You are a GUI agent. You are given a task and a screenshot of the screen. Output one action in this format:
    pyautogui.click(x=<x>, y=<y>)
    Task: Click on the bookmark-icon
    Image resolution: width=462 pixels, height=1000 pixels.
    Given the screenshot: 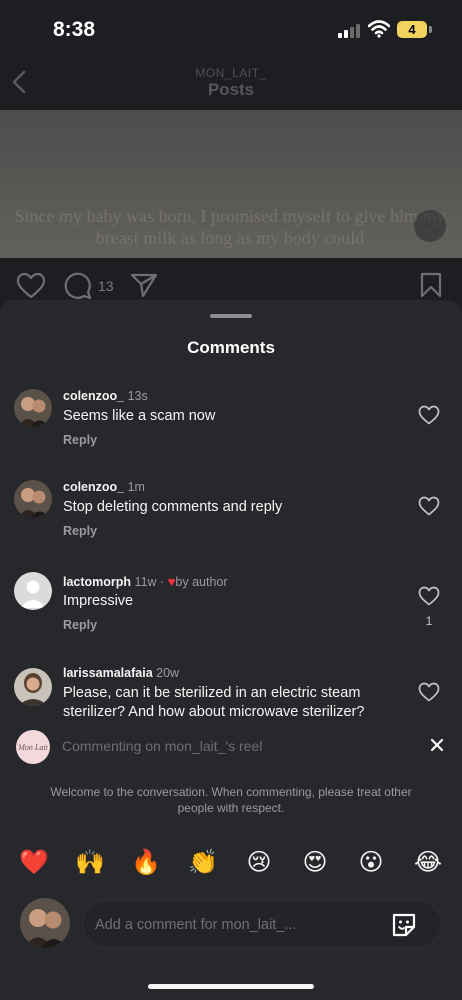 What is the action you would take?
    pyautogui.click(x=431, y=285)
    